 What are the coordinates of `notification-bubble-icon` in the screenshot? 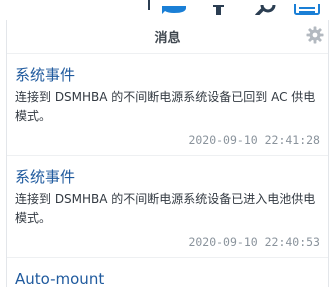 It's located at (174, 7).